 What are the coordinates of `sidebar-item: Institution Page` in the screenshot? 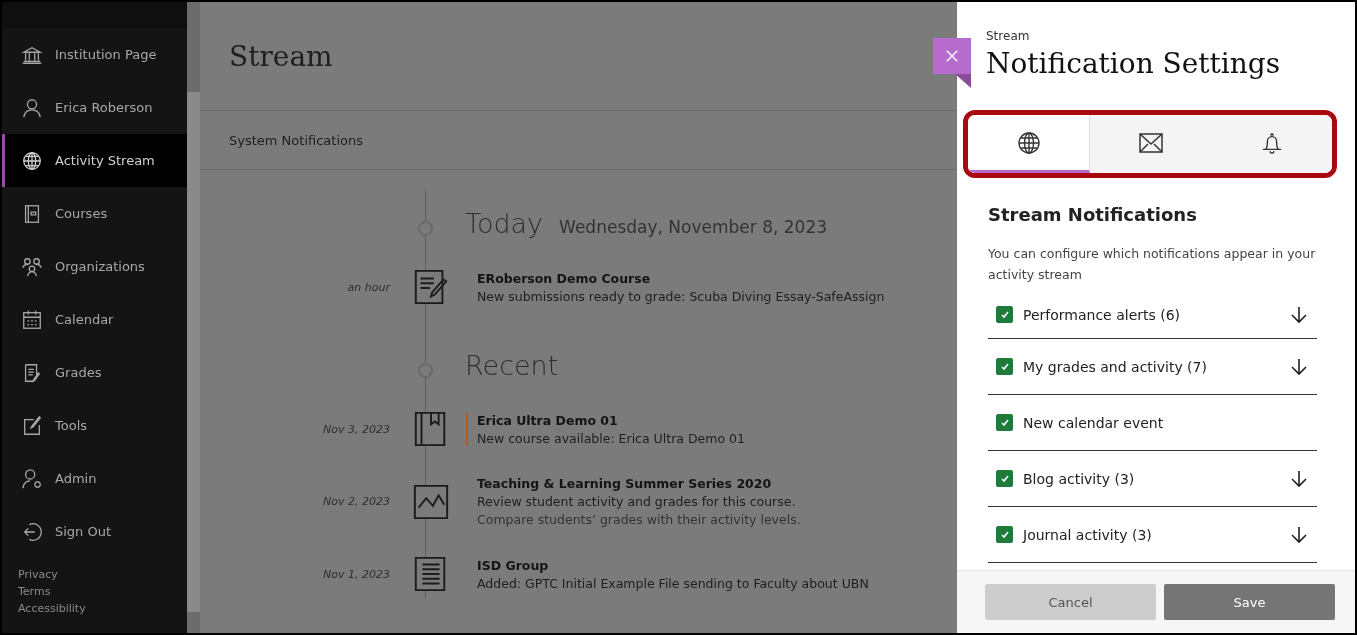 It's located at (94, 54).